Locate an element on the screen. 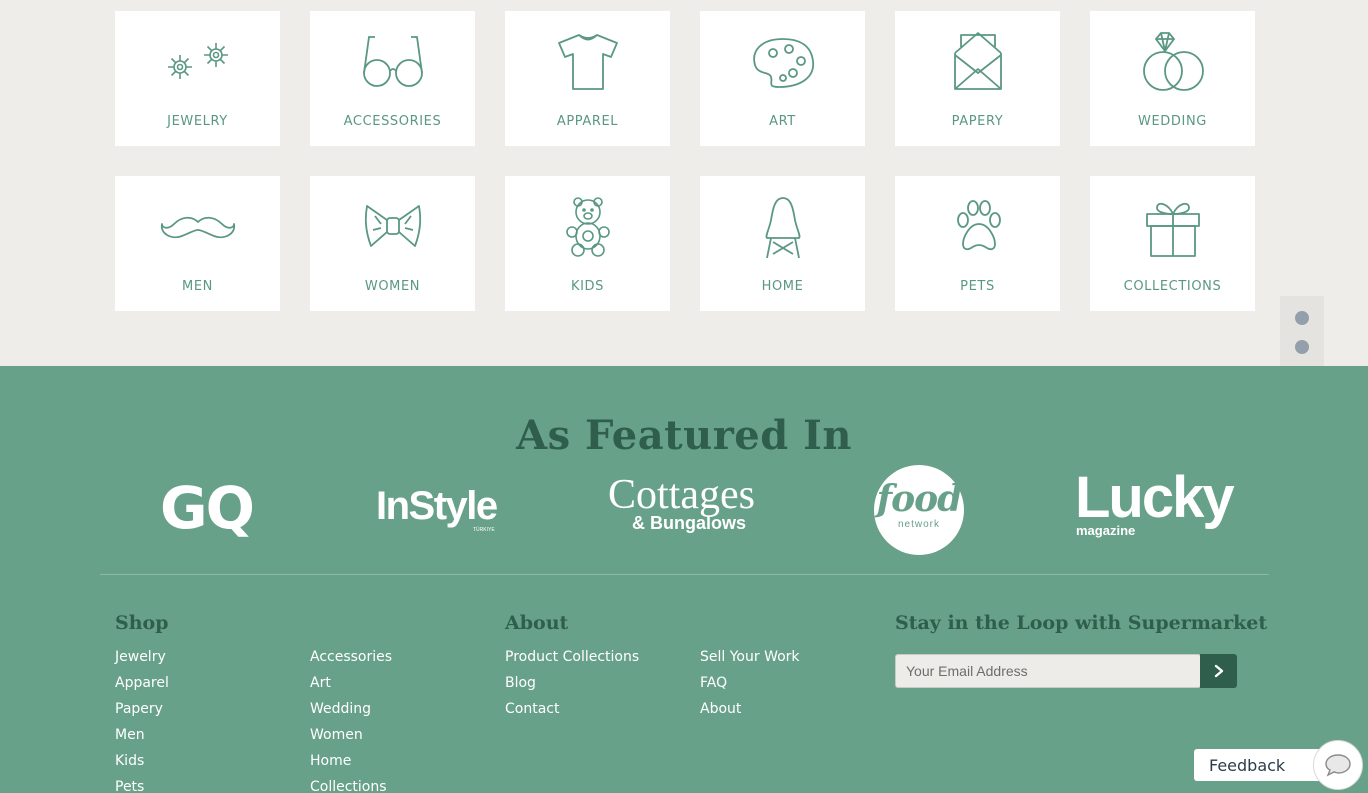 The image size is (1368, 793). category-label: JEWELRY is located at coordinates (197, 121).